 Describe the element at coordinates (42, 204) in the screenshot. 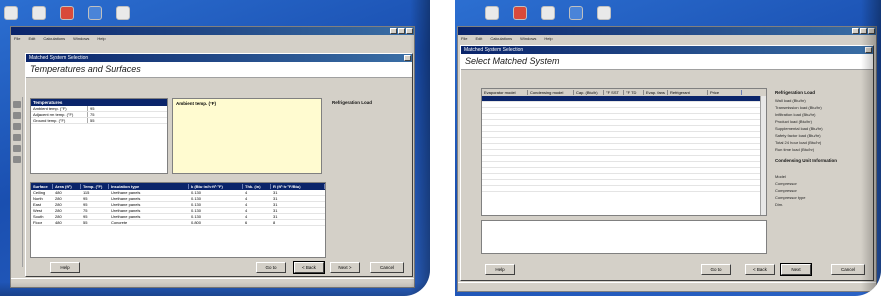

I see `table-cell: East` at that location.